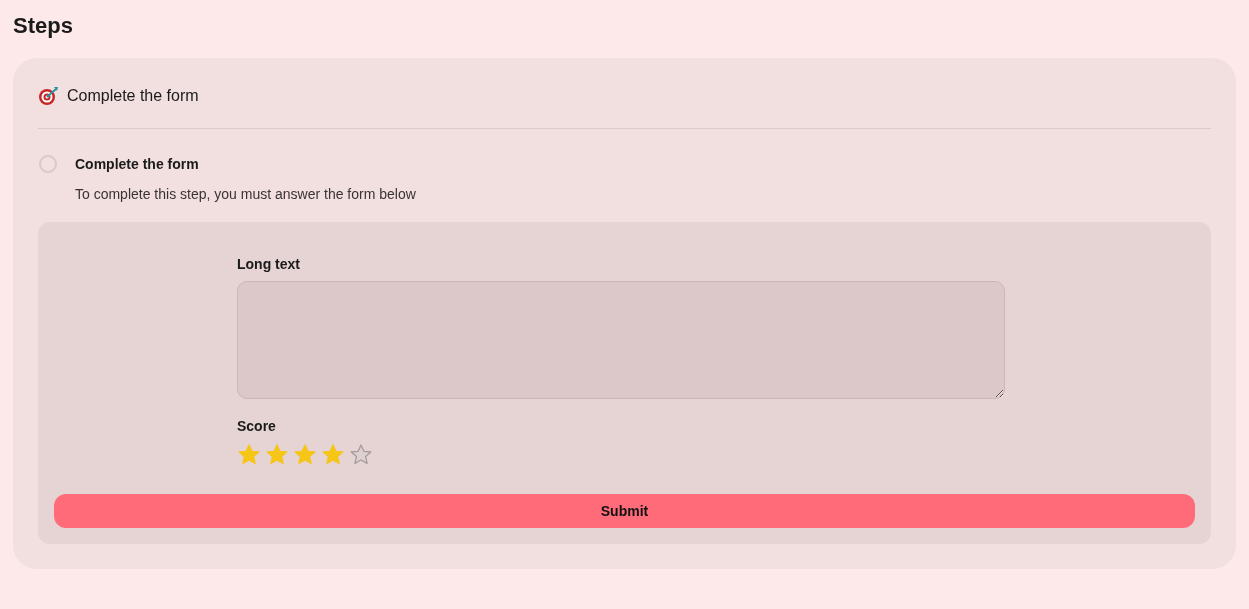  What do you see at coordinates (621, 340) in the screenshot?
I see `text-area` at bounding box center [621, 340].